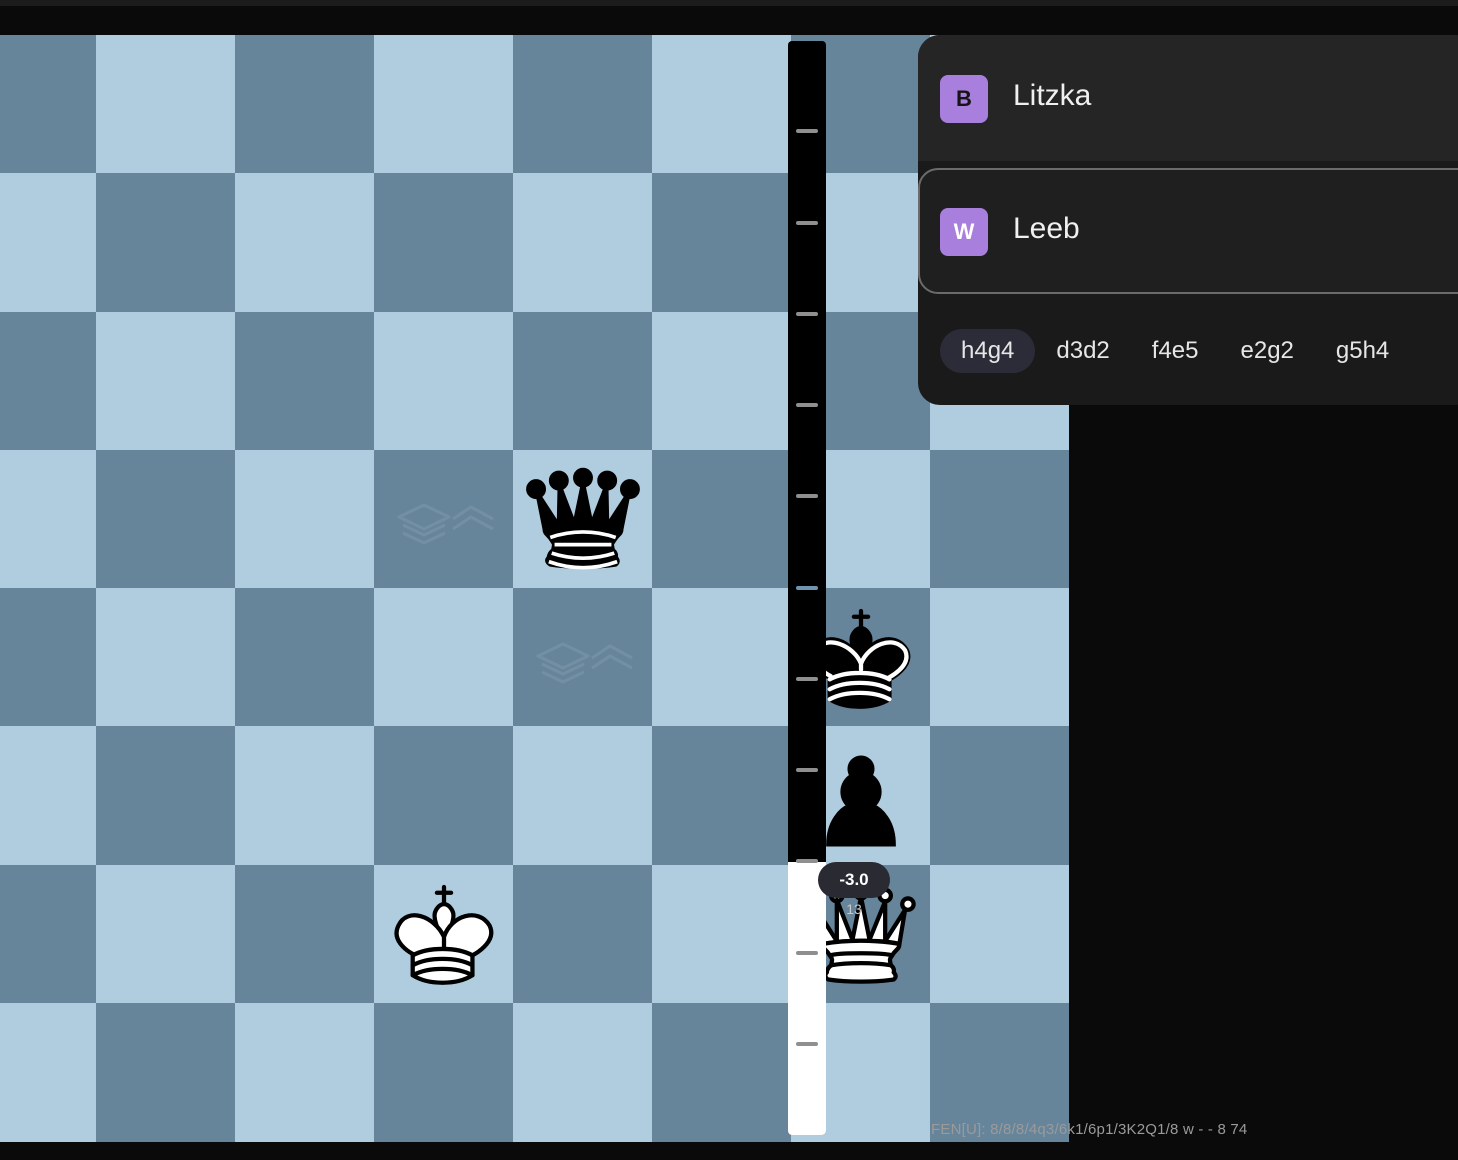 The width and height of the screenshot is (1458, 1160). I want to click on square-f5, so click(721, 519).